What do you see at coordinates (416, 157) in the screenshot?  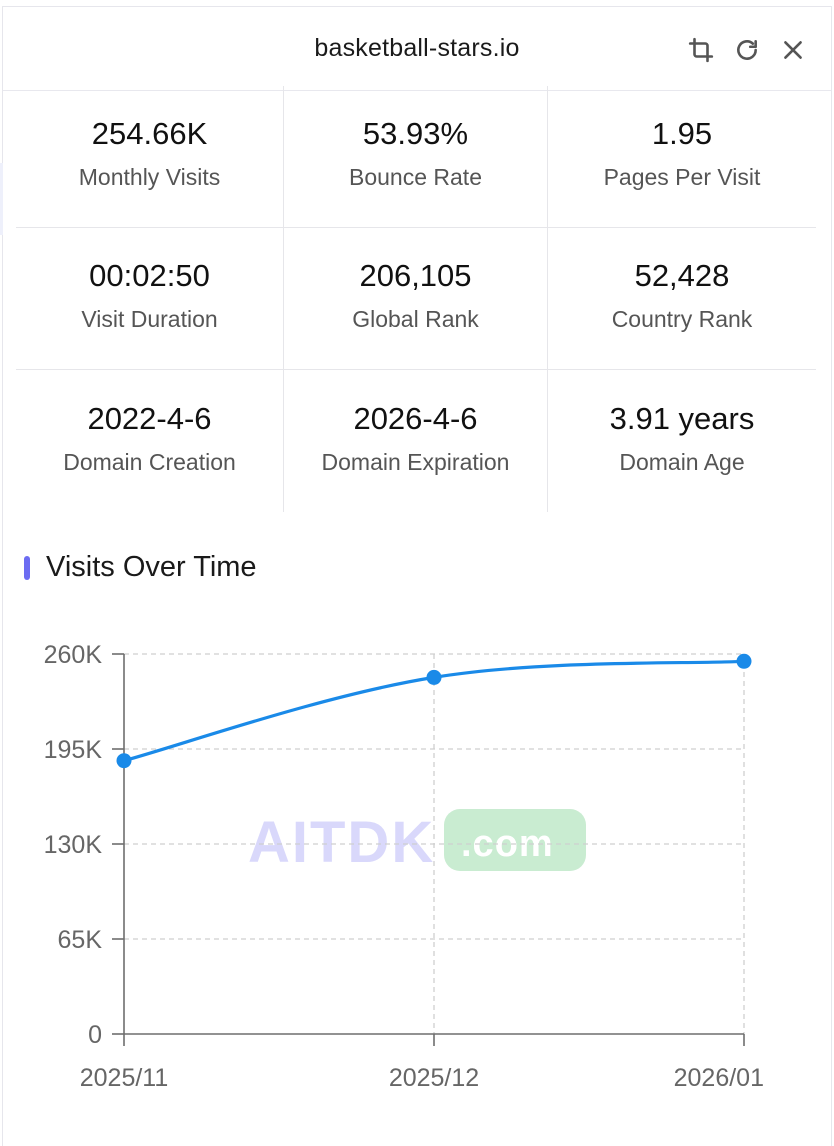 I see `stat-bounce-rate: 53.93% Bounce Rate` at bounding box center [416, 157].